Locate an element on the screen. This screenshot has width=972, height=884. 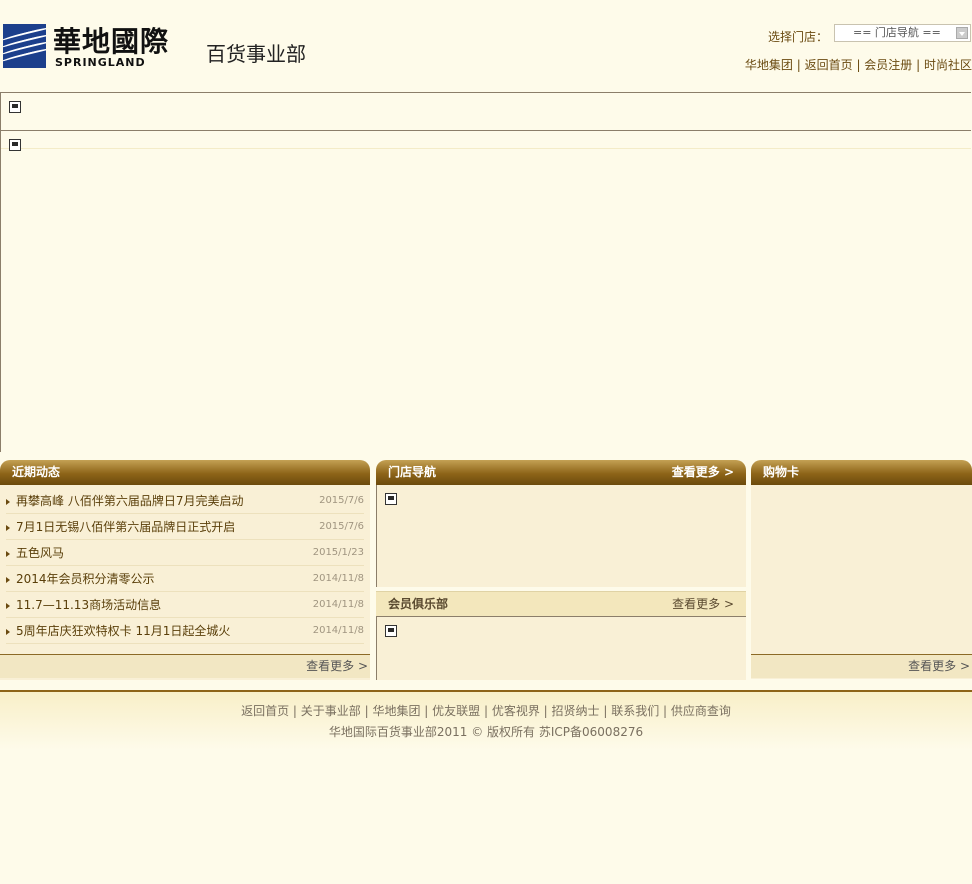
member-club-header: 会员俱乐部 查看更多 > is located at coordinates (561, 604).